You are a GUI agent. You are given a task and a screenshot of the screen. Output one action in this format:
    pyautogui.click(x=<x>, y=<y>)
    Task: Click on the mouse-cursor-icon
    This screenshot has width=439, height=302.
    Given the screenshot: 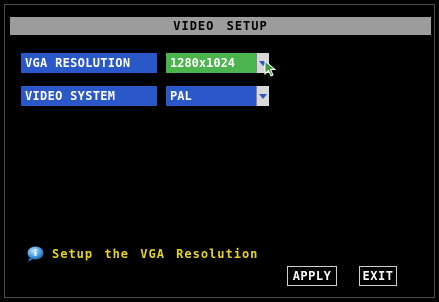 What is the action you would take?
    pyautogui.click(x=270, y=68)
    